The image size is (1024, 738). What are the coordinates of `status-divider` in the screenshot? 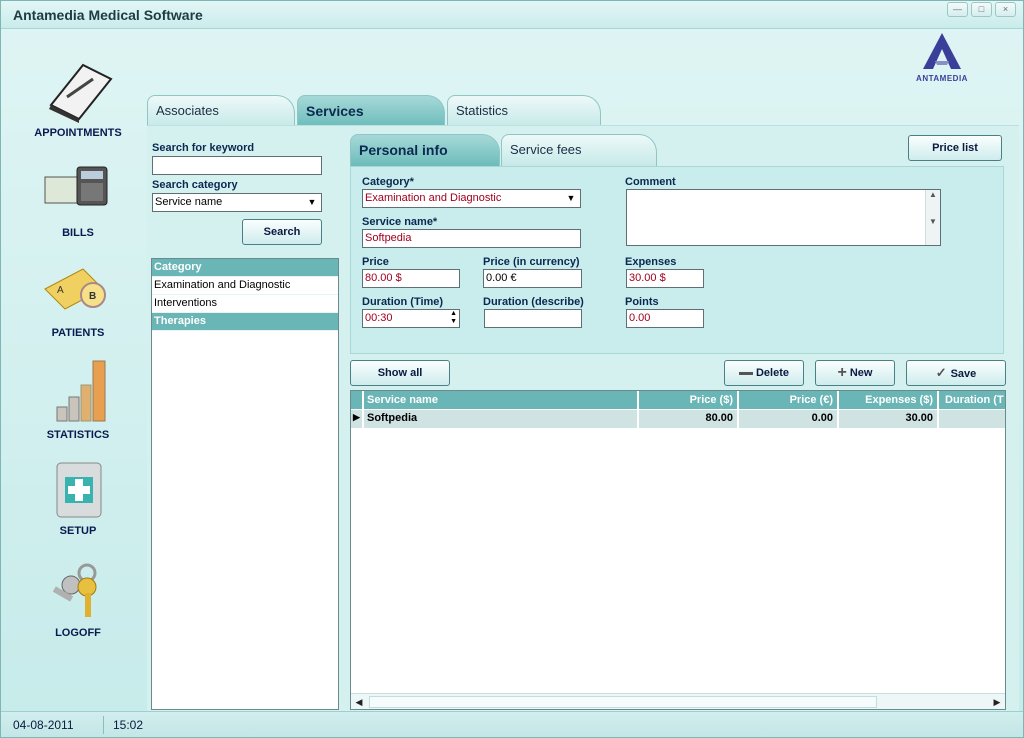 It's located at (103, 725).